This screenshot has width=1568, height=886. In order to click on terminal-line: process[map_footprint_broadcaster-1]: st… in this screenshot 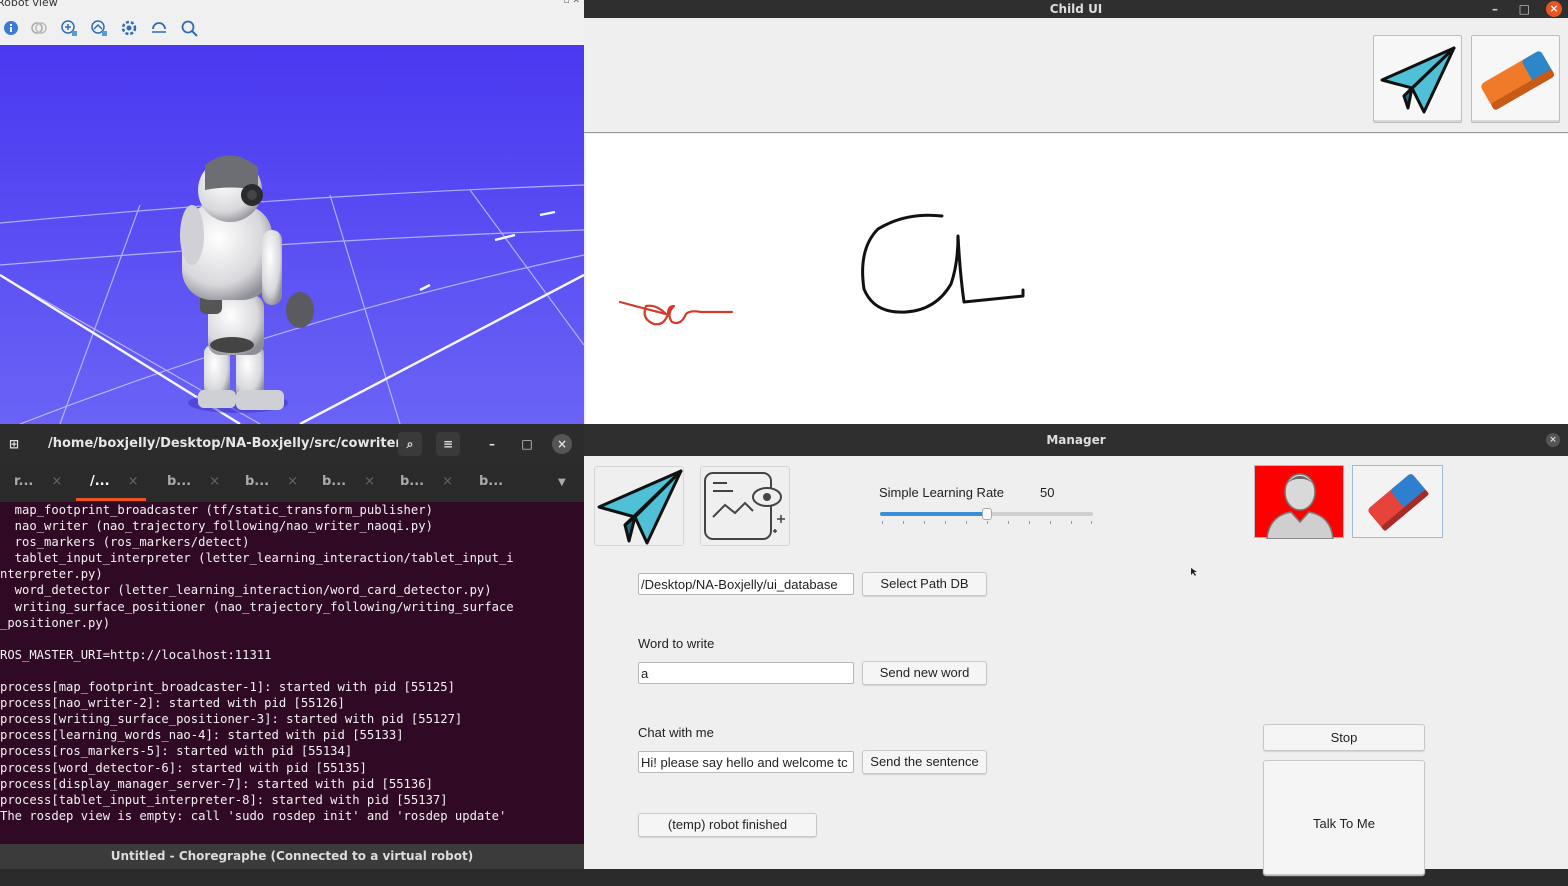, I will do `click(227, 687)`.